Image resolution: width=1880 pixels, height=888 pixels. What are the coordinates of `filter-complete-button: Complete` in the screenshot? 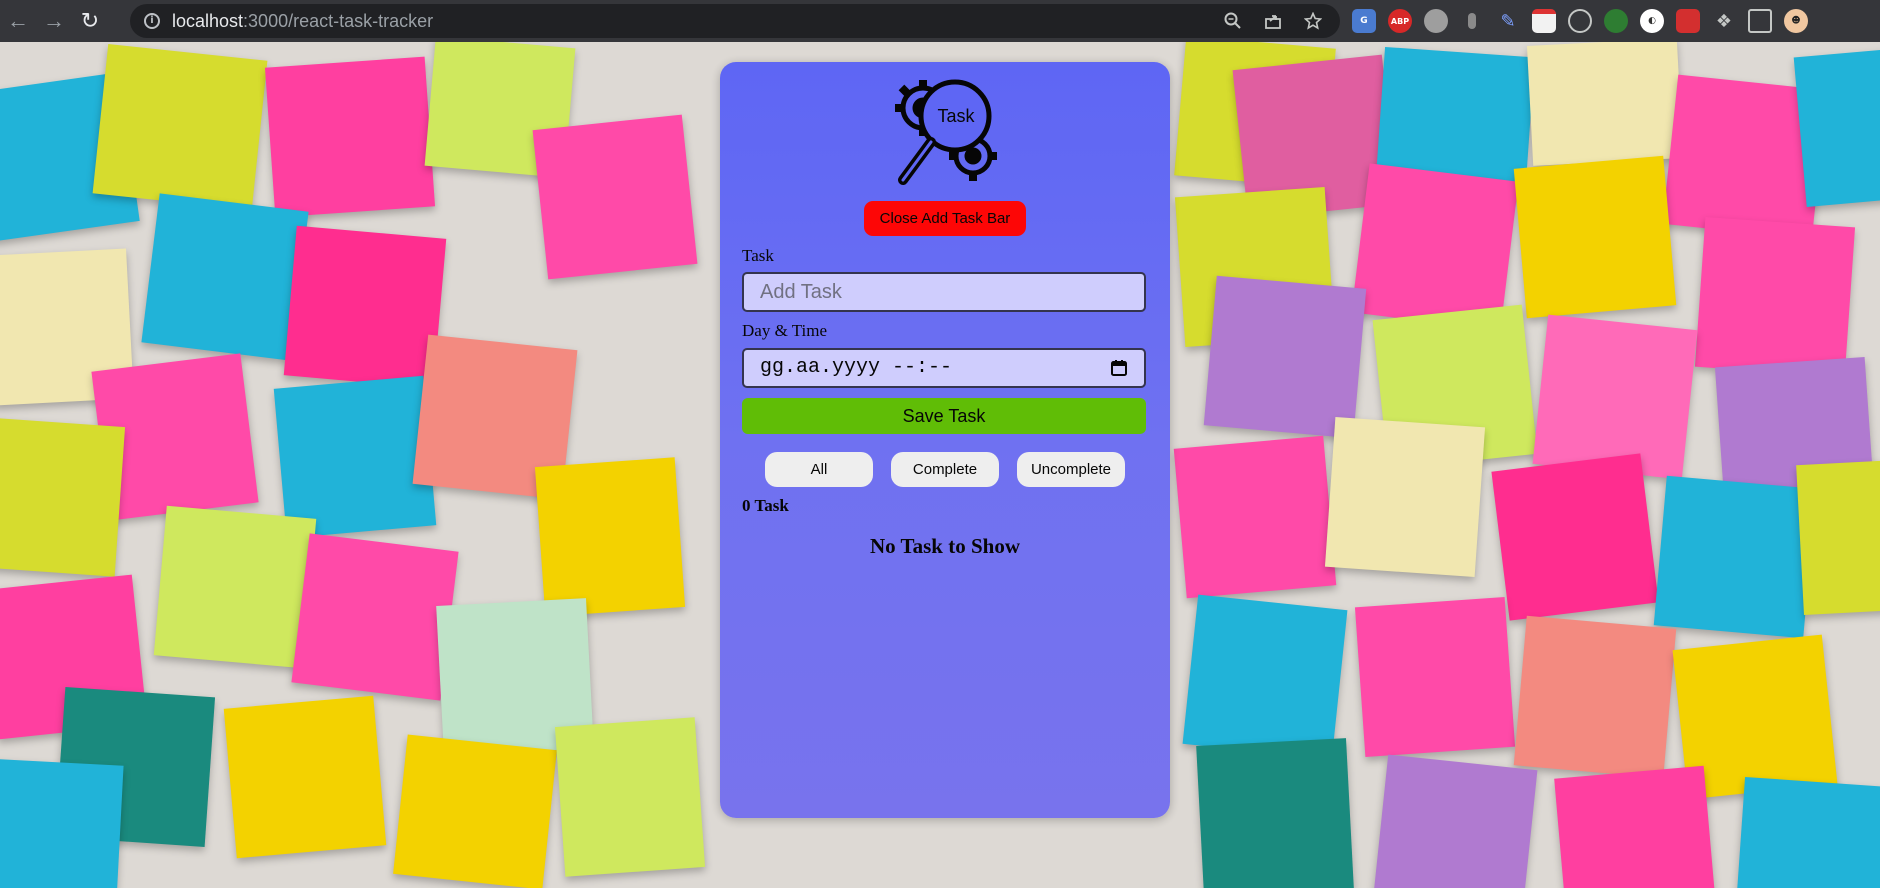 It's located at (945, 469).